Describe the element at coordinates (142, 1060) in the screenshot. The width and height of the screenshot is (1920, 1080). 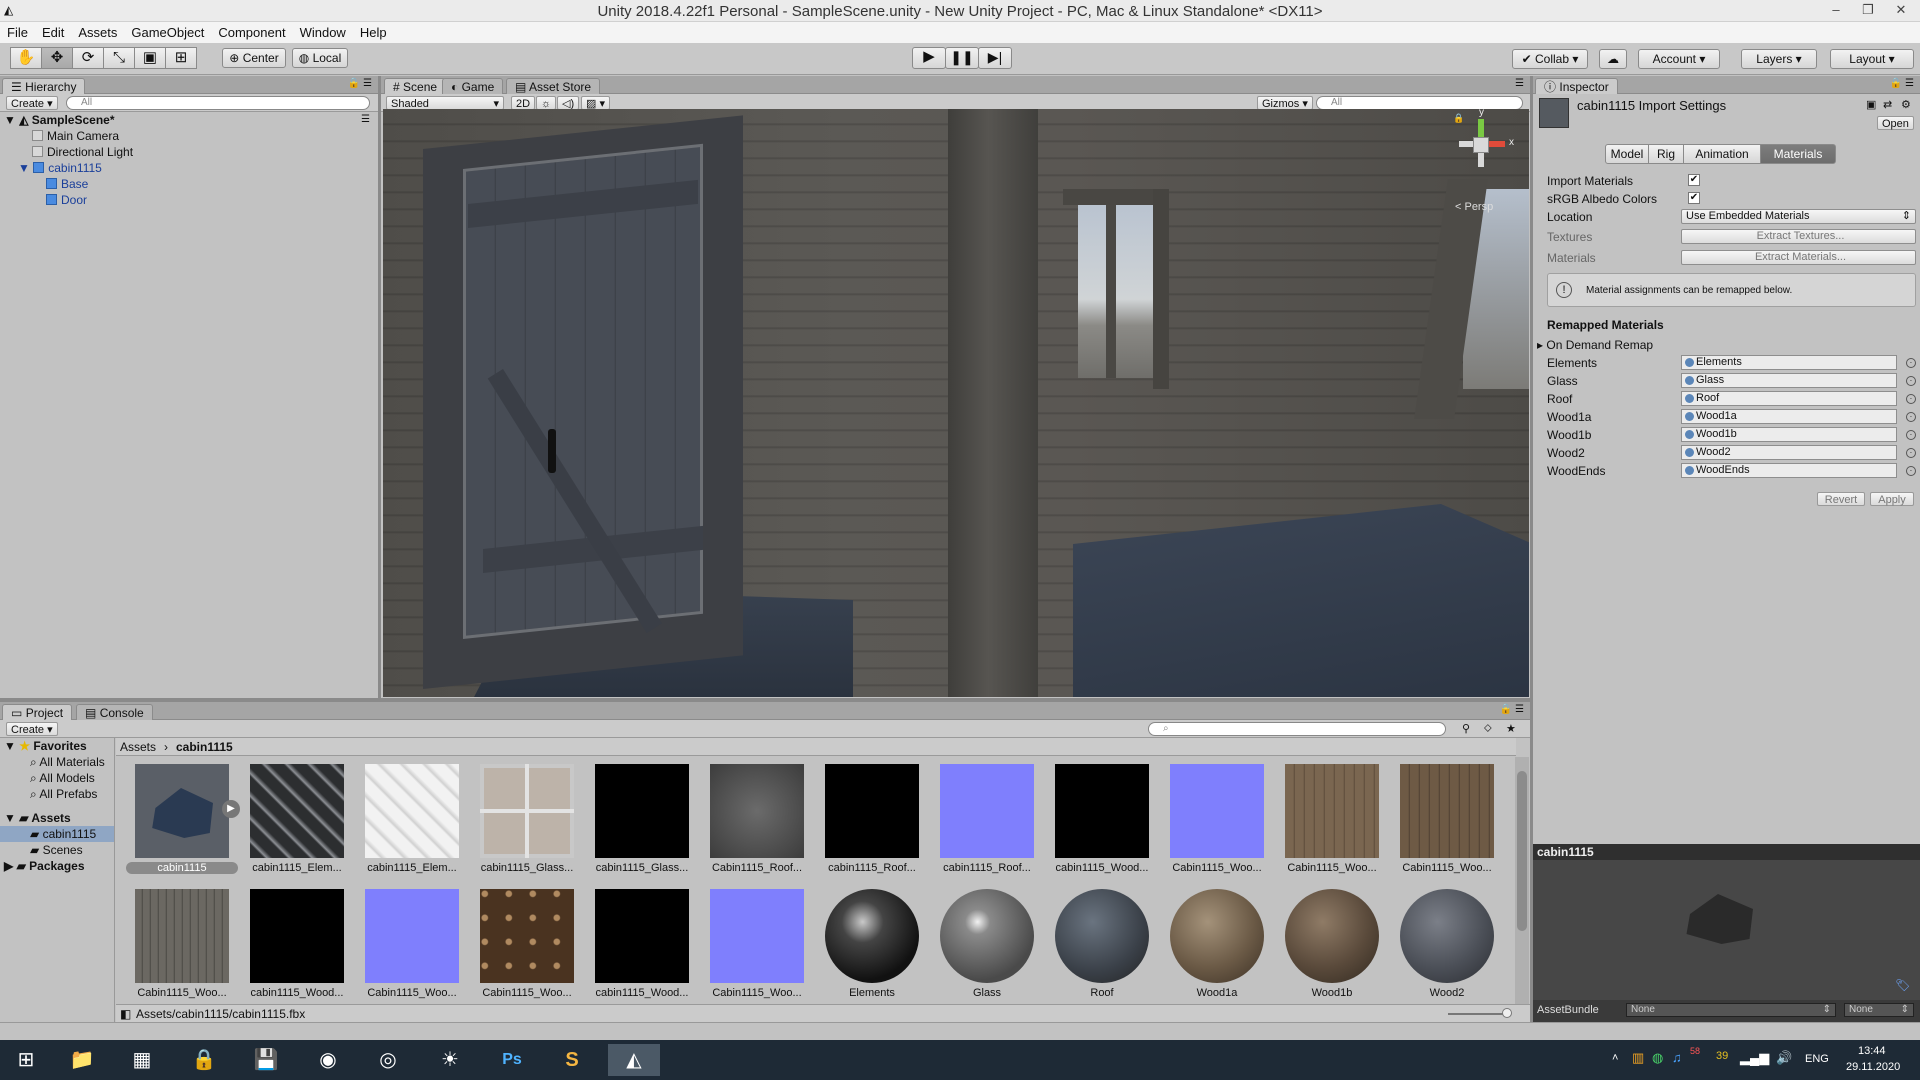
I see `calculator-icon: ▦` at that location.